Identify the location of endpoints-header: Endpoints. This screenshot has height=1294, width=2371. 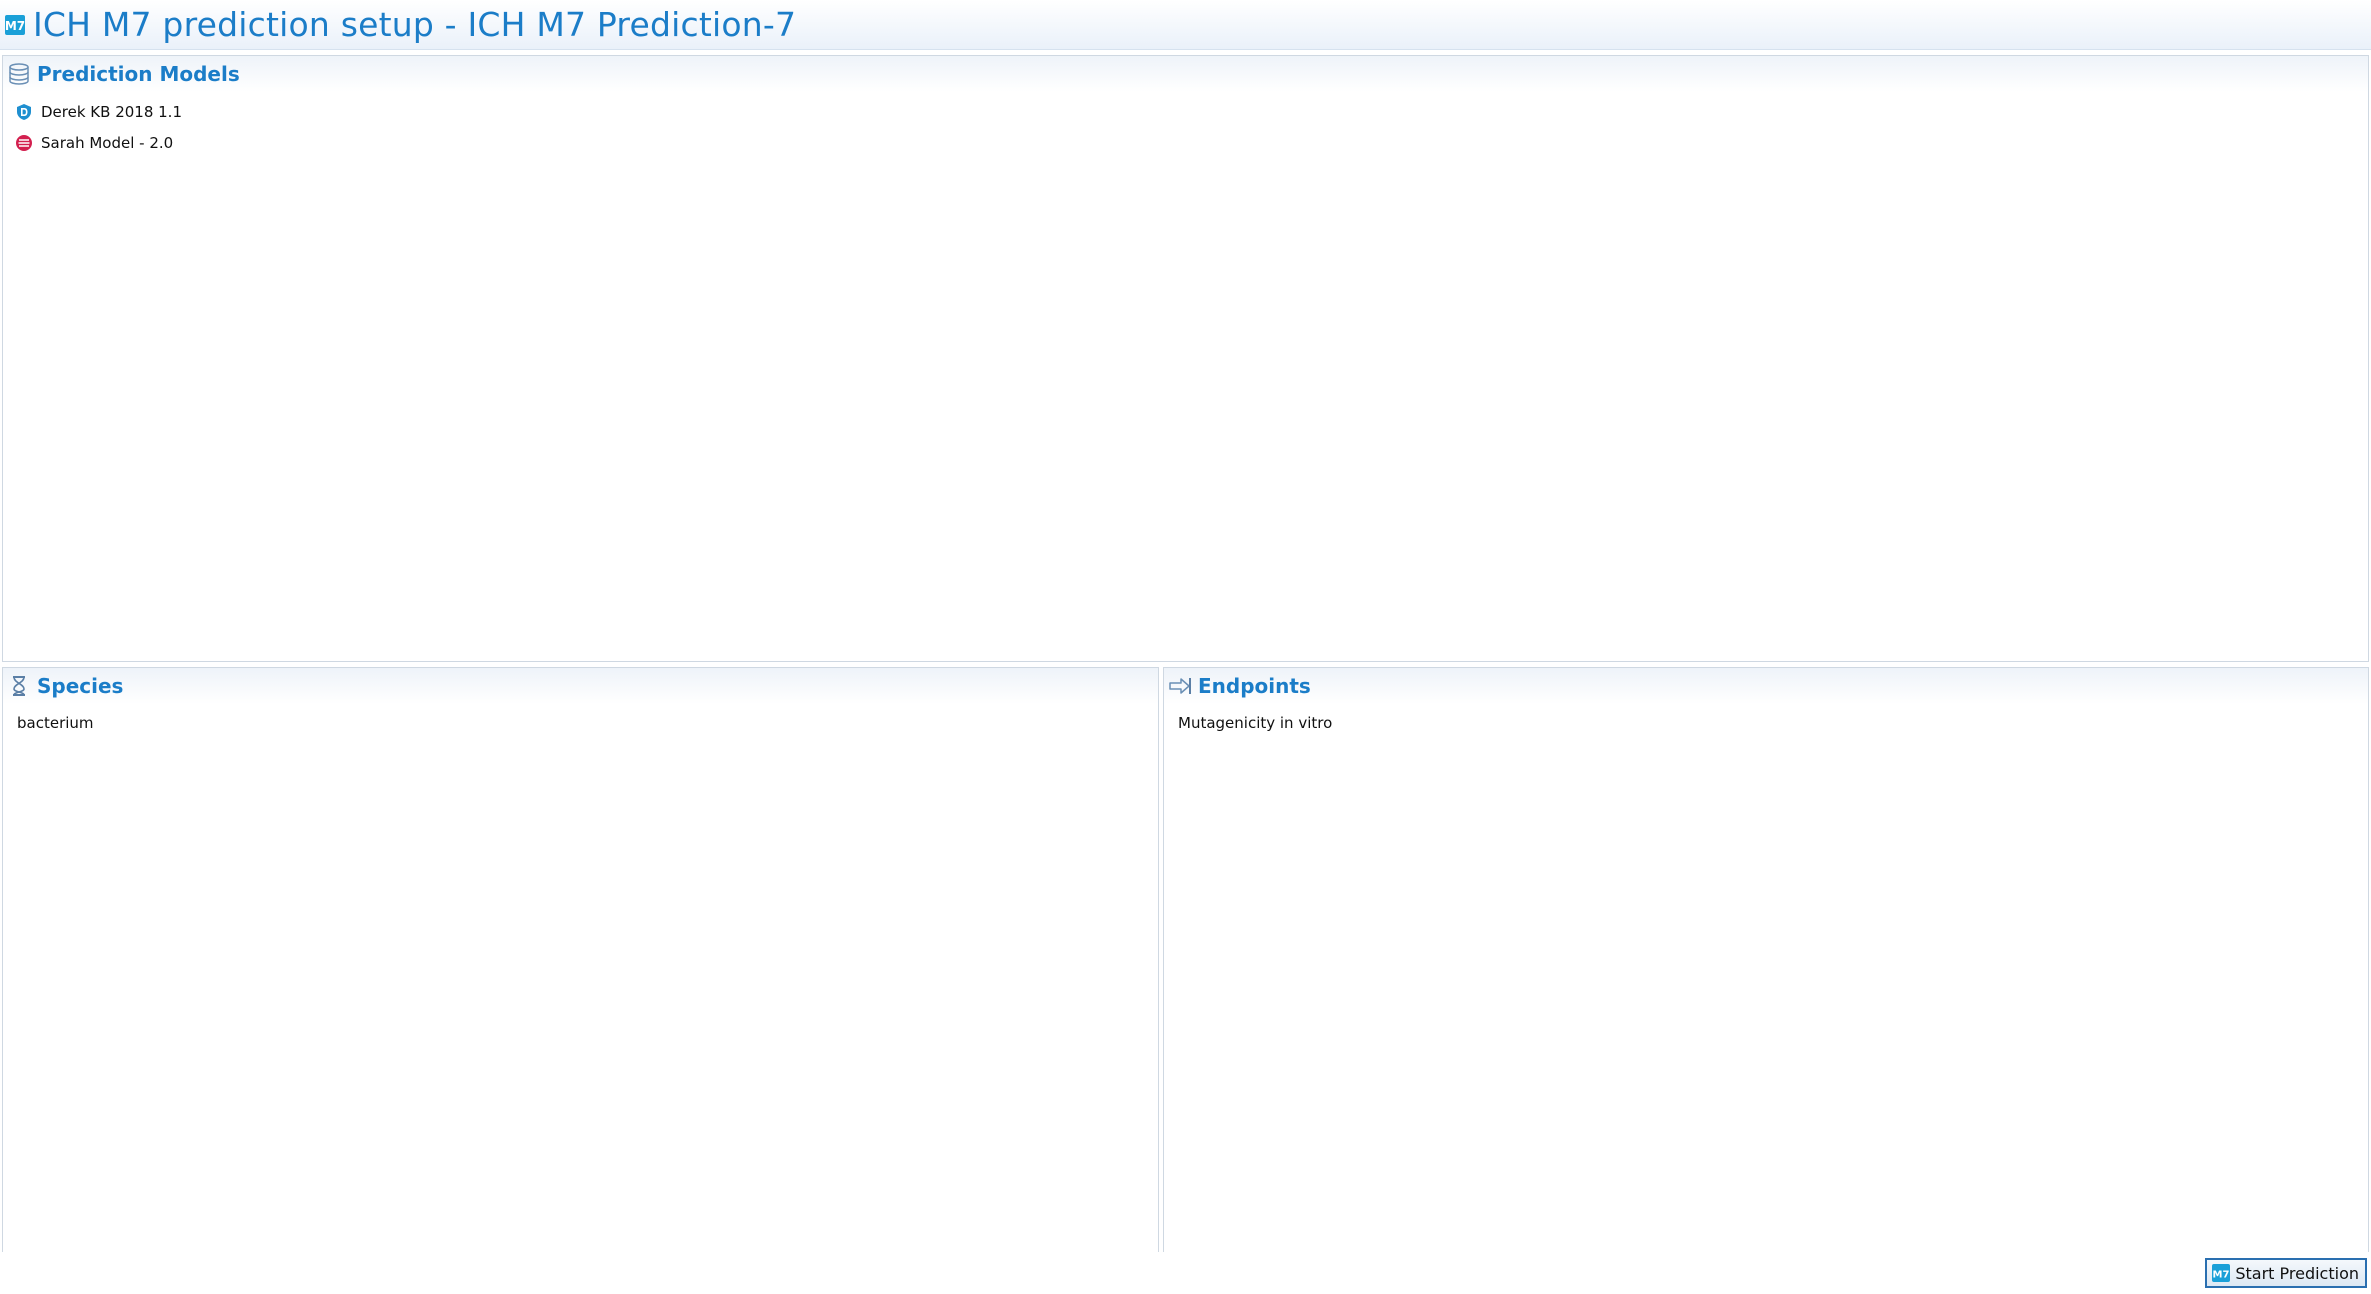
(1766, 686).